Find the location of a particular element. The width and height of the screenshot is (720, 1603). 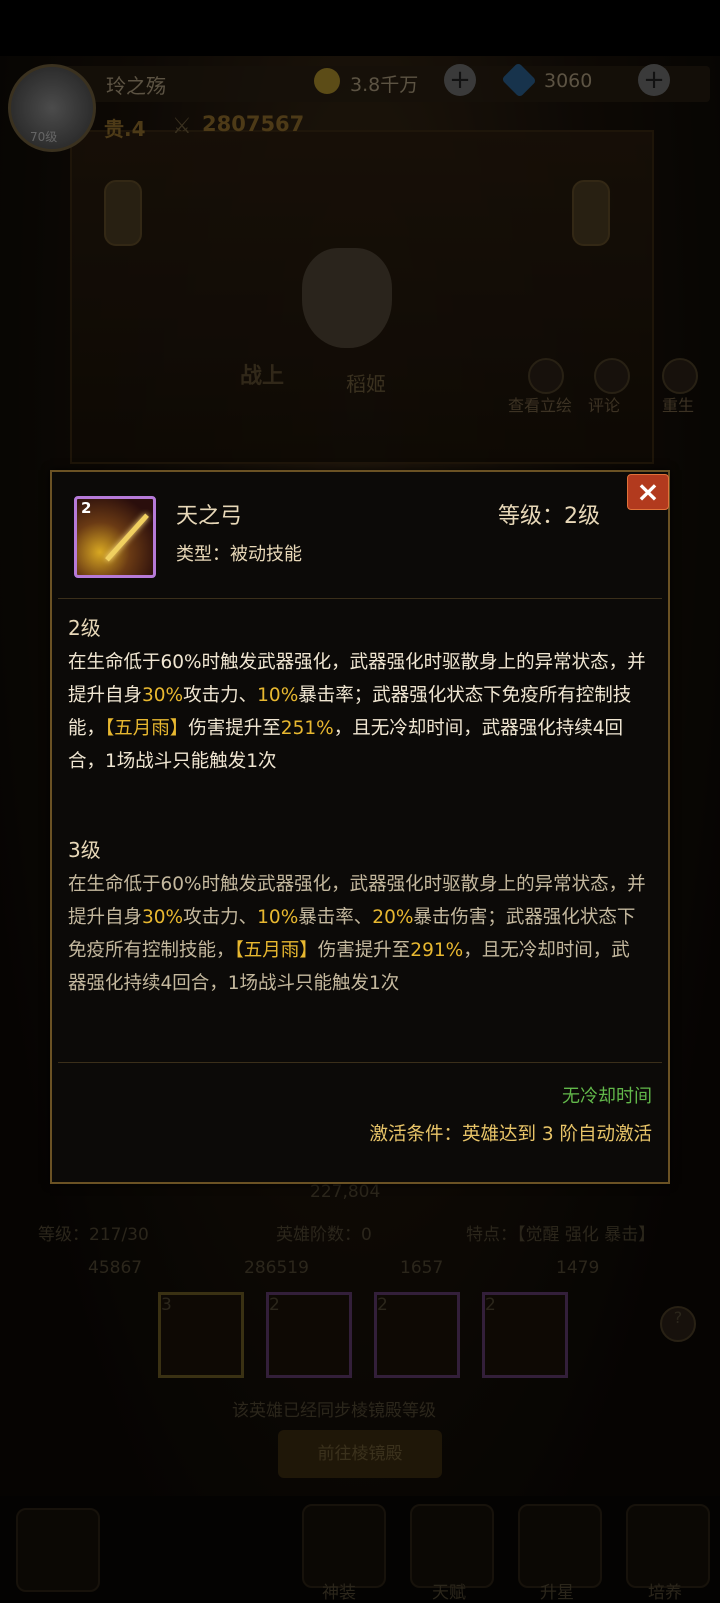

description-text: 暴击率、 is located at coordinates (335, 917).